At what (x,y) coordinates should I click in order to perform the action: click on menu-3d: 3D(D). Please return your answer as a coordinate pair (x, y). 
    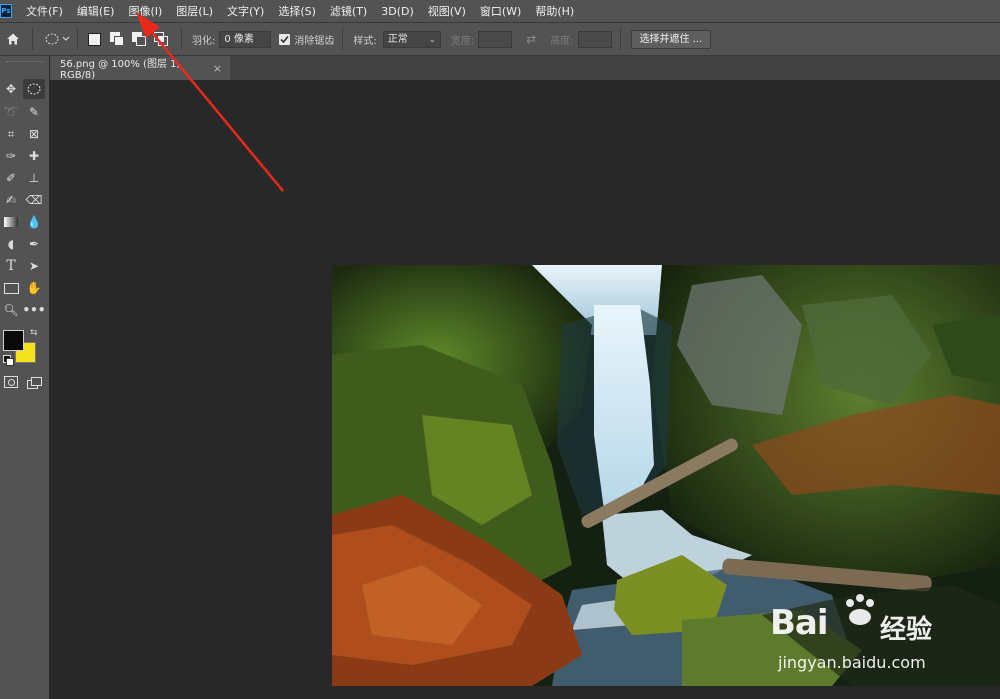
    Looking at the image, I should click on (397, 11).